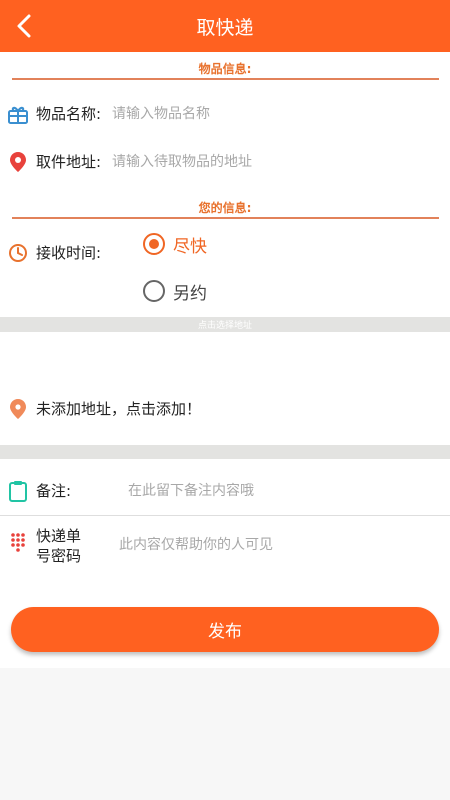 The image size is (450, 800). I want to click on radio-asap-indicator, so click(154, 244).